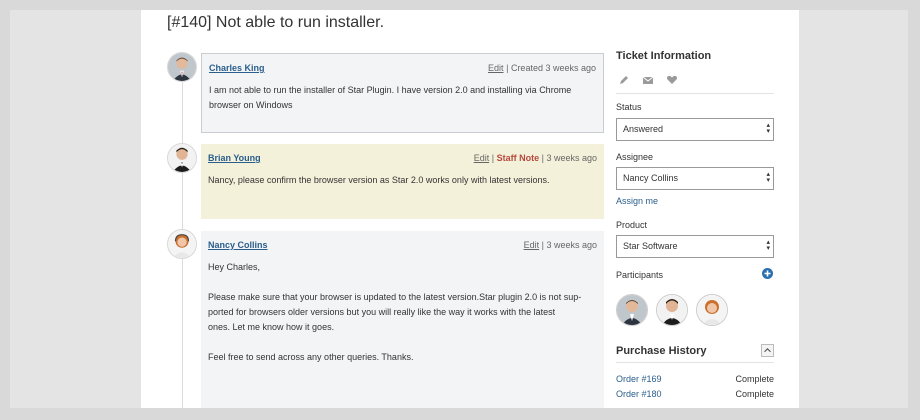 The image size is (920, 420). What do you see at coordinates (643, 129) in the screenshot?
I see `status-value: Answered` at bounding box center [643, 129].